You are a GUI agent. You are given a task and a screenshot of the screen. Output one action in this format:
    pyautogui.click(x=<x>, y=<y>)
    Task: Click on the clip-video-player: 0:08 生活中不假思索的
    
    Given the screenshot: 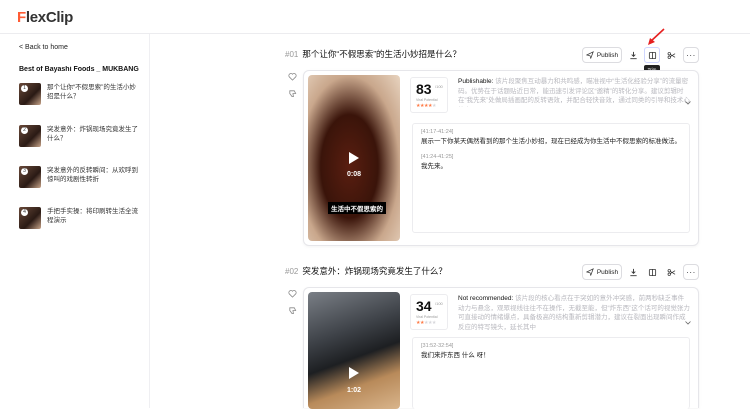 What is the action you would take?
    pyautogui.click(x=354, y=158)
    